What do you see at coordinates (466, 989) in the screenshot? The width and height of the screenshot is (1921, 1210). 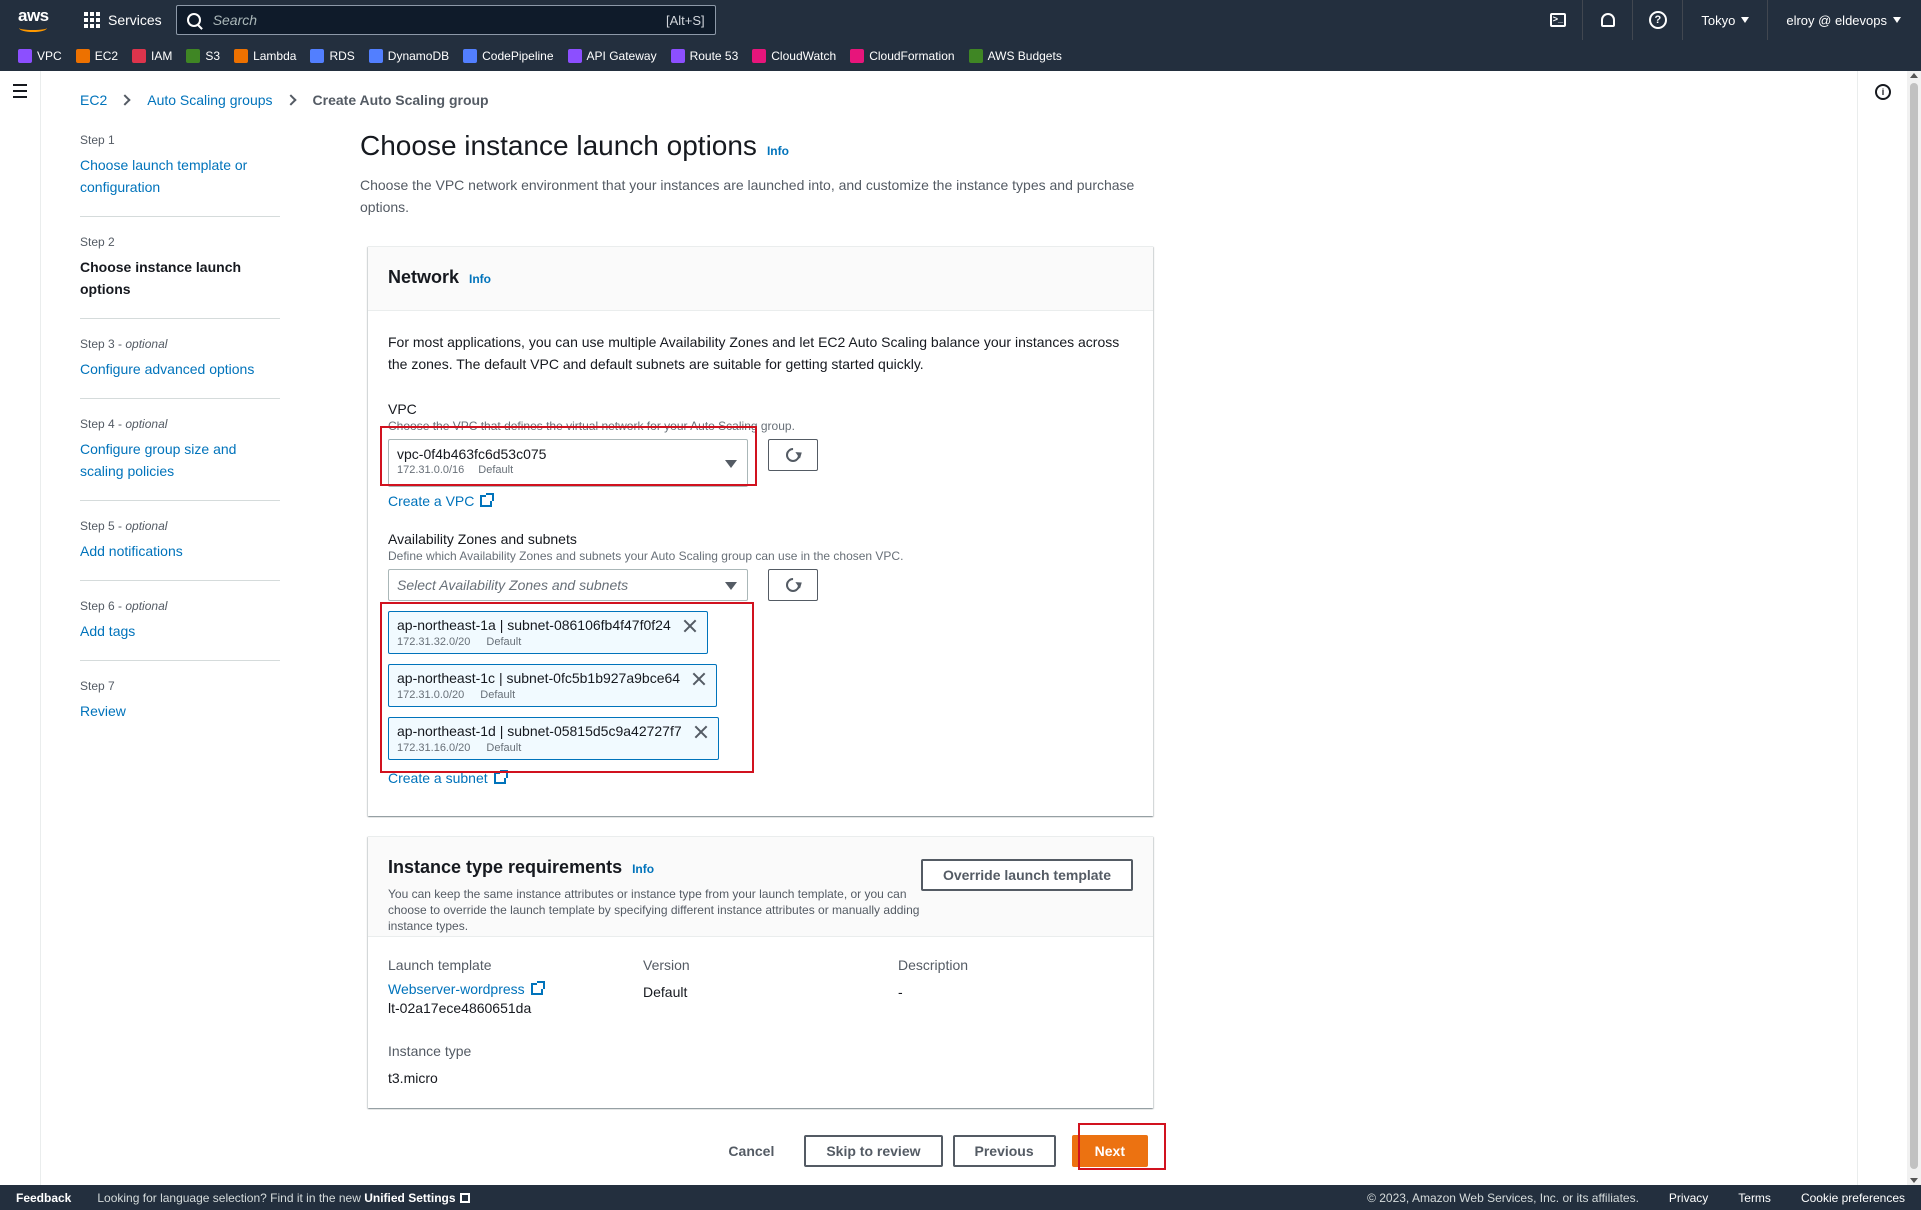 I see `launch-template-link: Webserver-wordpress` at bounding box center [466, 989].